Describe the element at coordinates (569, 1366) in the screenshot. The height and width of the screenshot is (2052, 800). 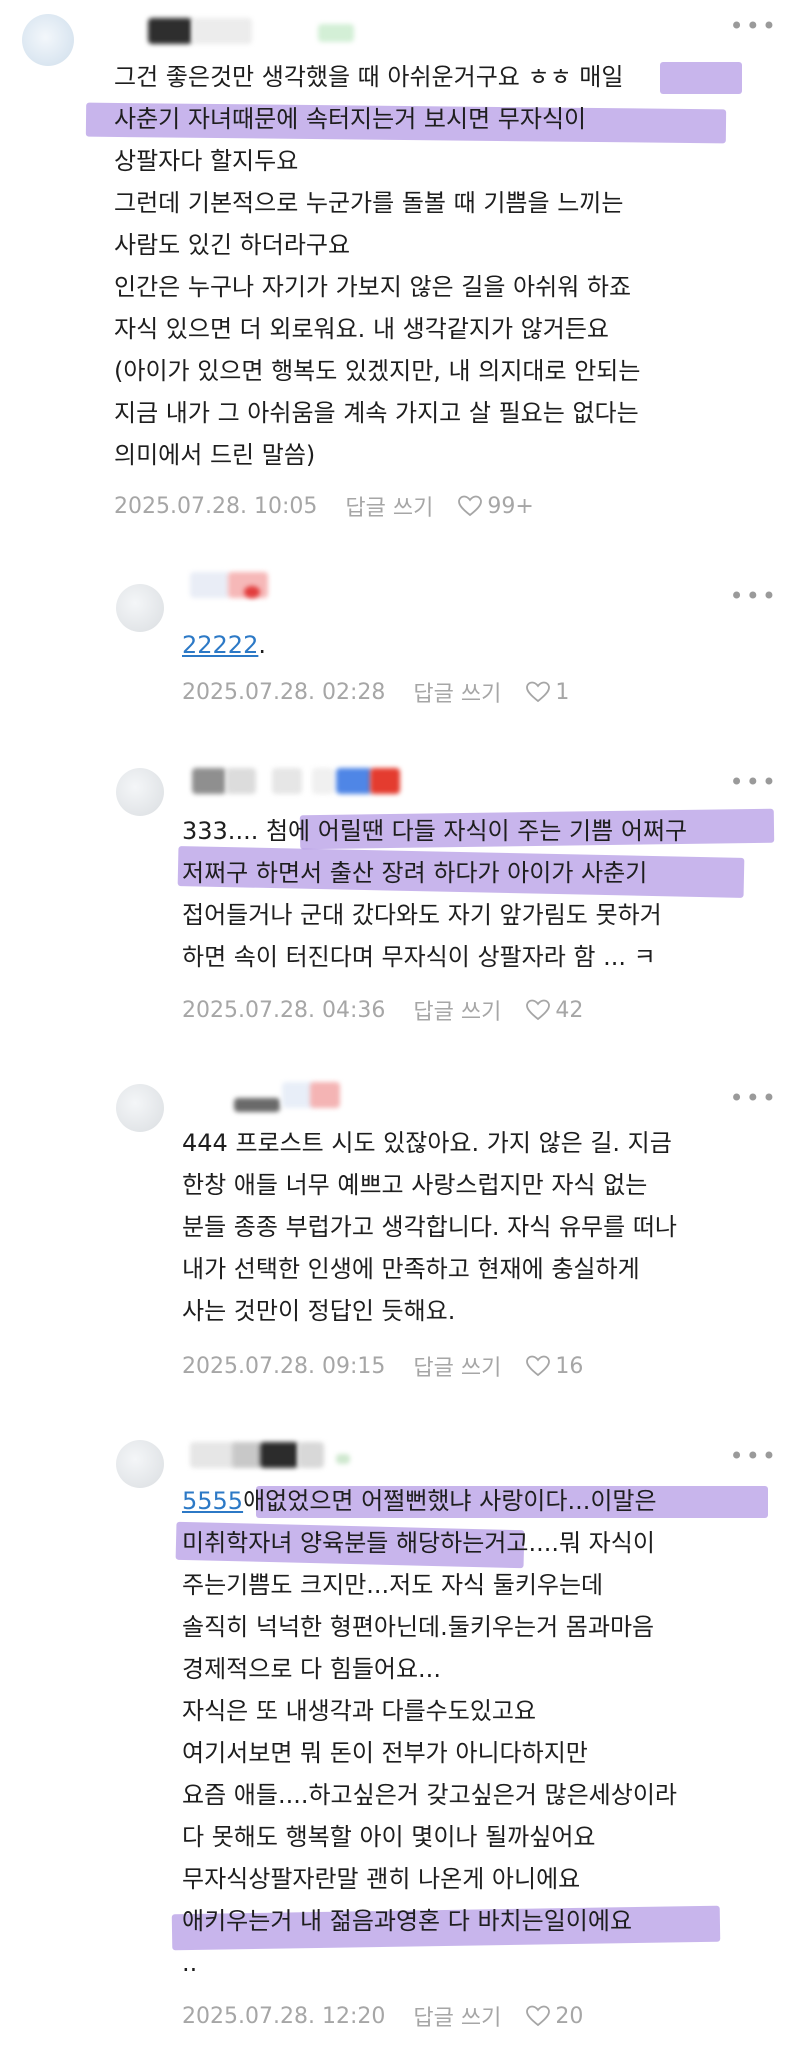
I see `like-count: 16` at that location.